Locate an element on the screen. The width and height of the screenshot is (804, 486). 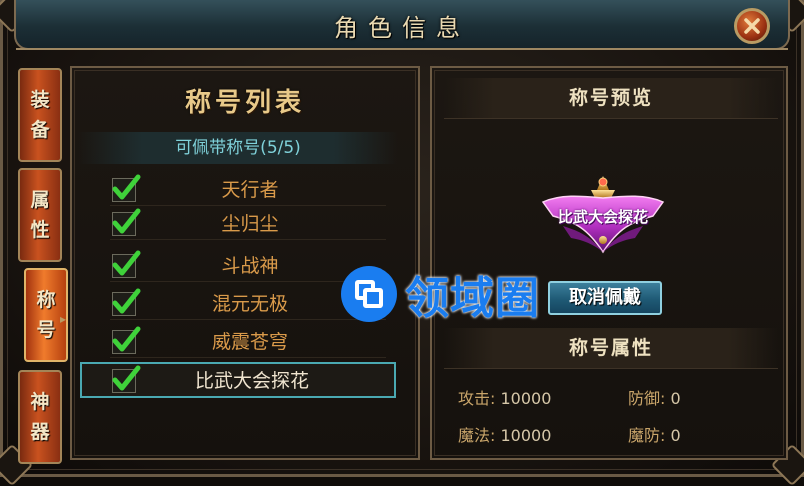
close-button is located at coordinates (752, 26).